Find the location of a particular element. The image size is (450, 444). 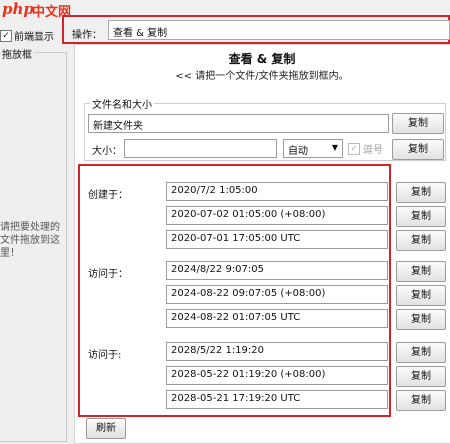

accessed-local-field: 2024/8/22 9:07:05 is located at coordinates (277, 270).